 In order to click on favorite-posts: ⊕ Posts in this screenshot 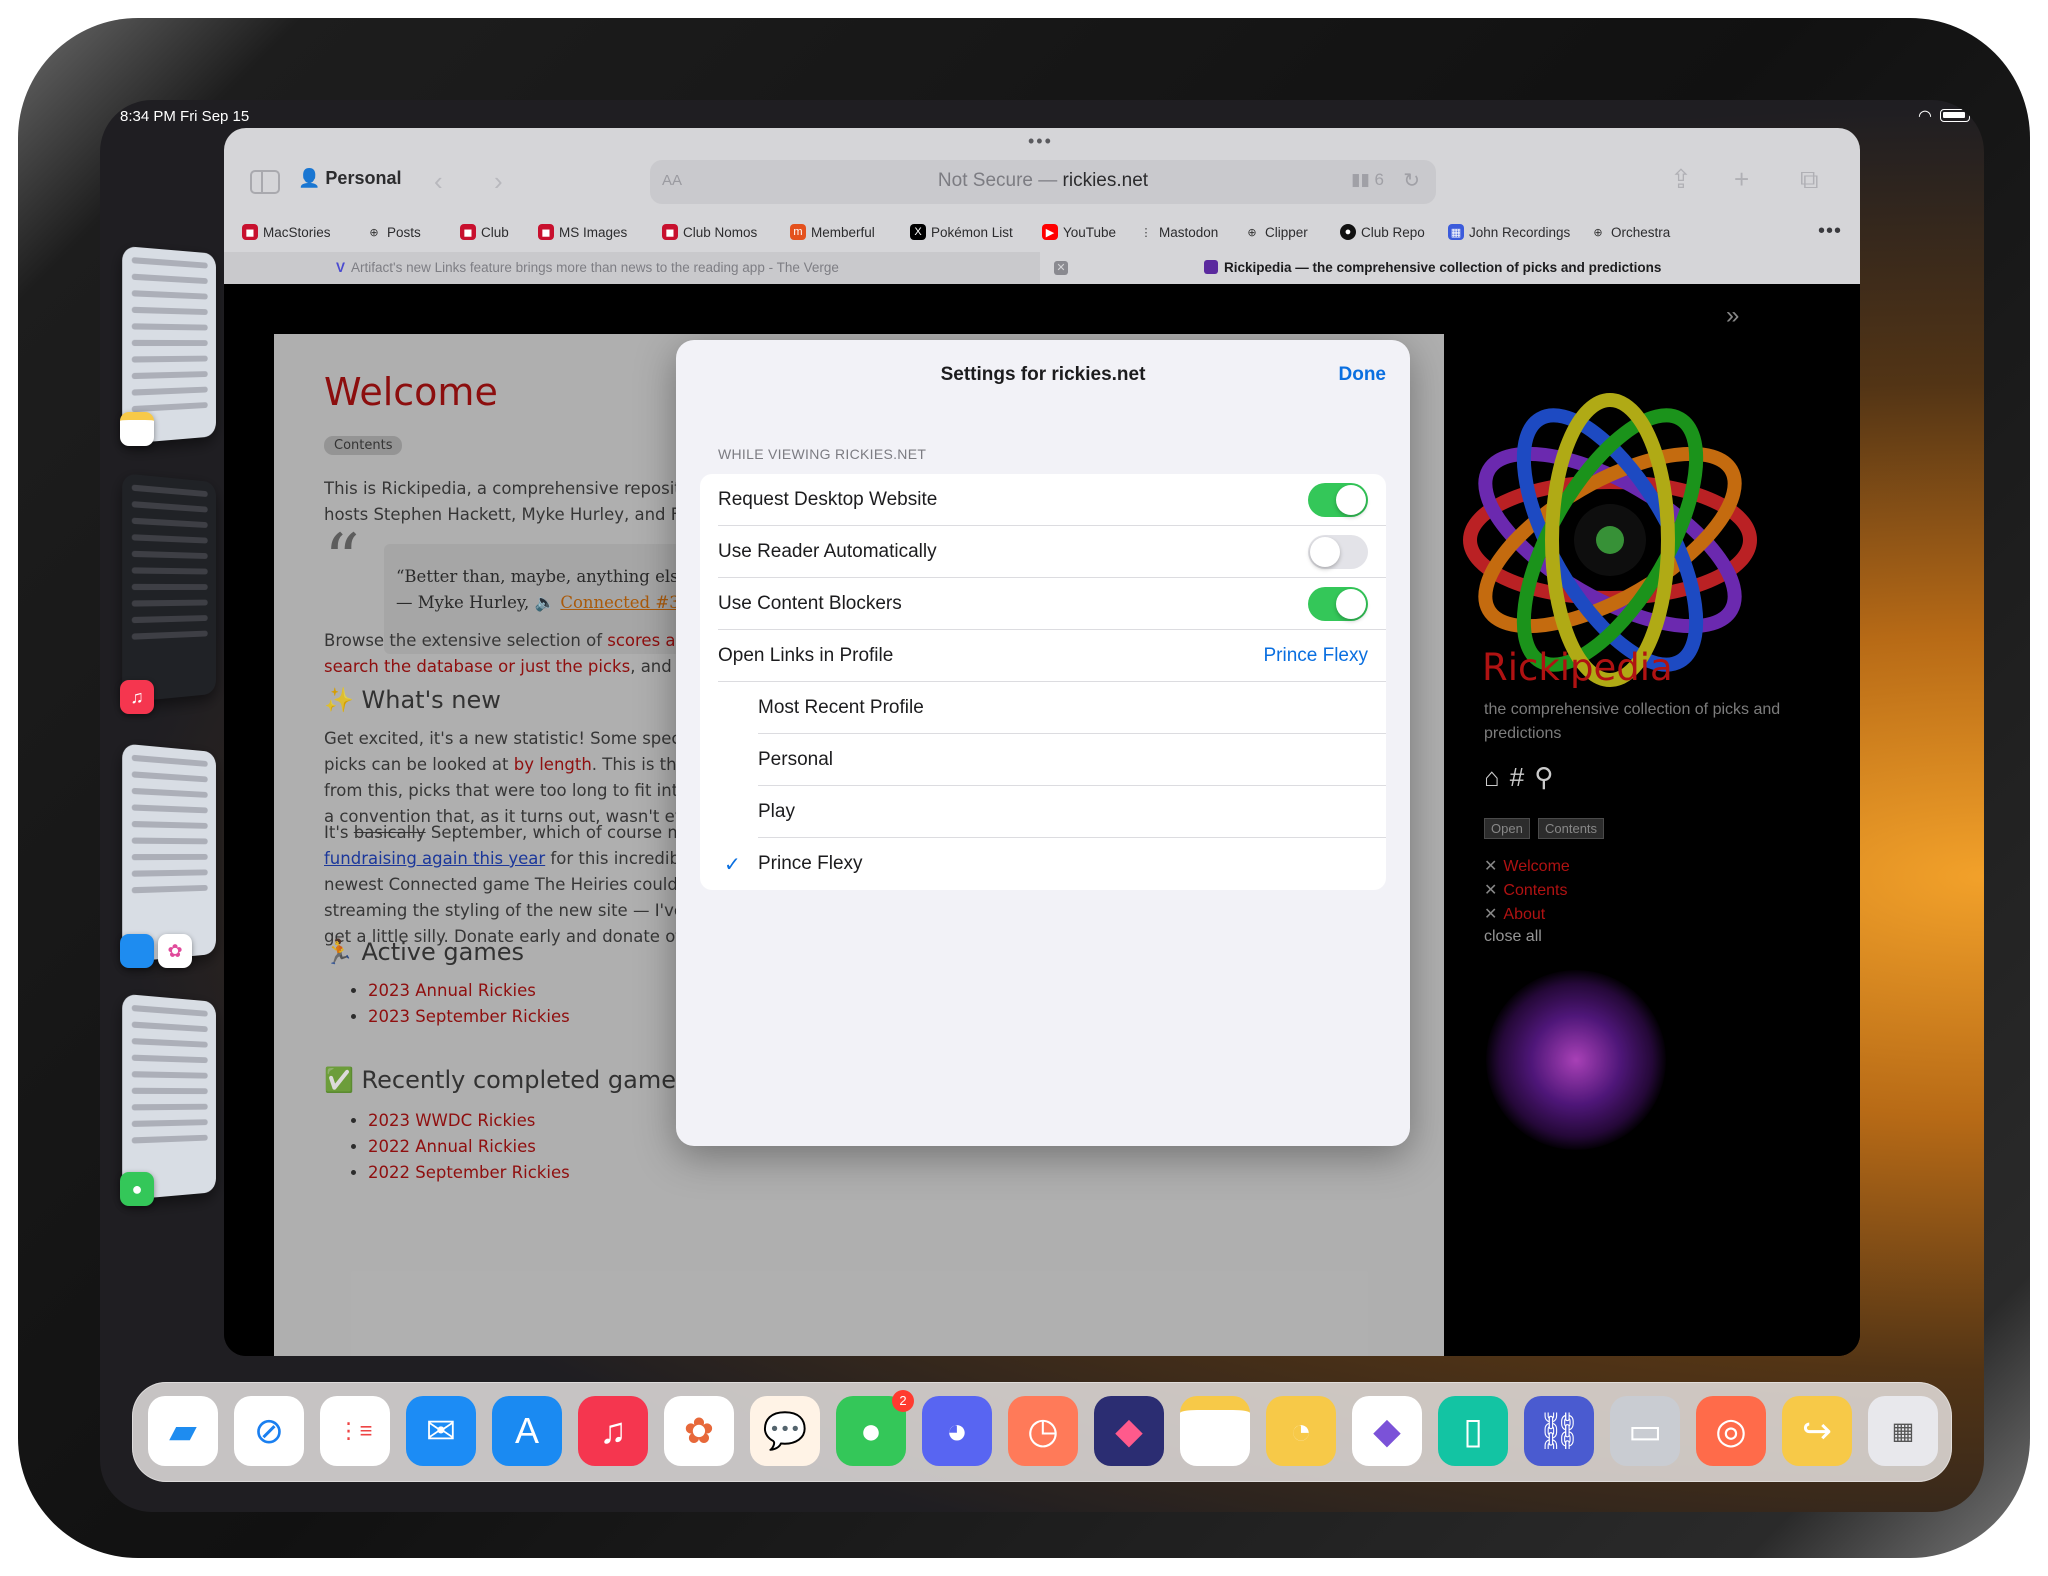, I will do `click(393, 232)`.